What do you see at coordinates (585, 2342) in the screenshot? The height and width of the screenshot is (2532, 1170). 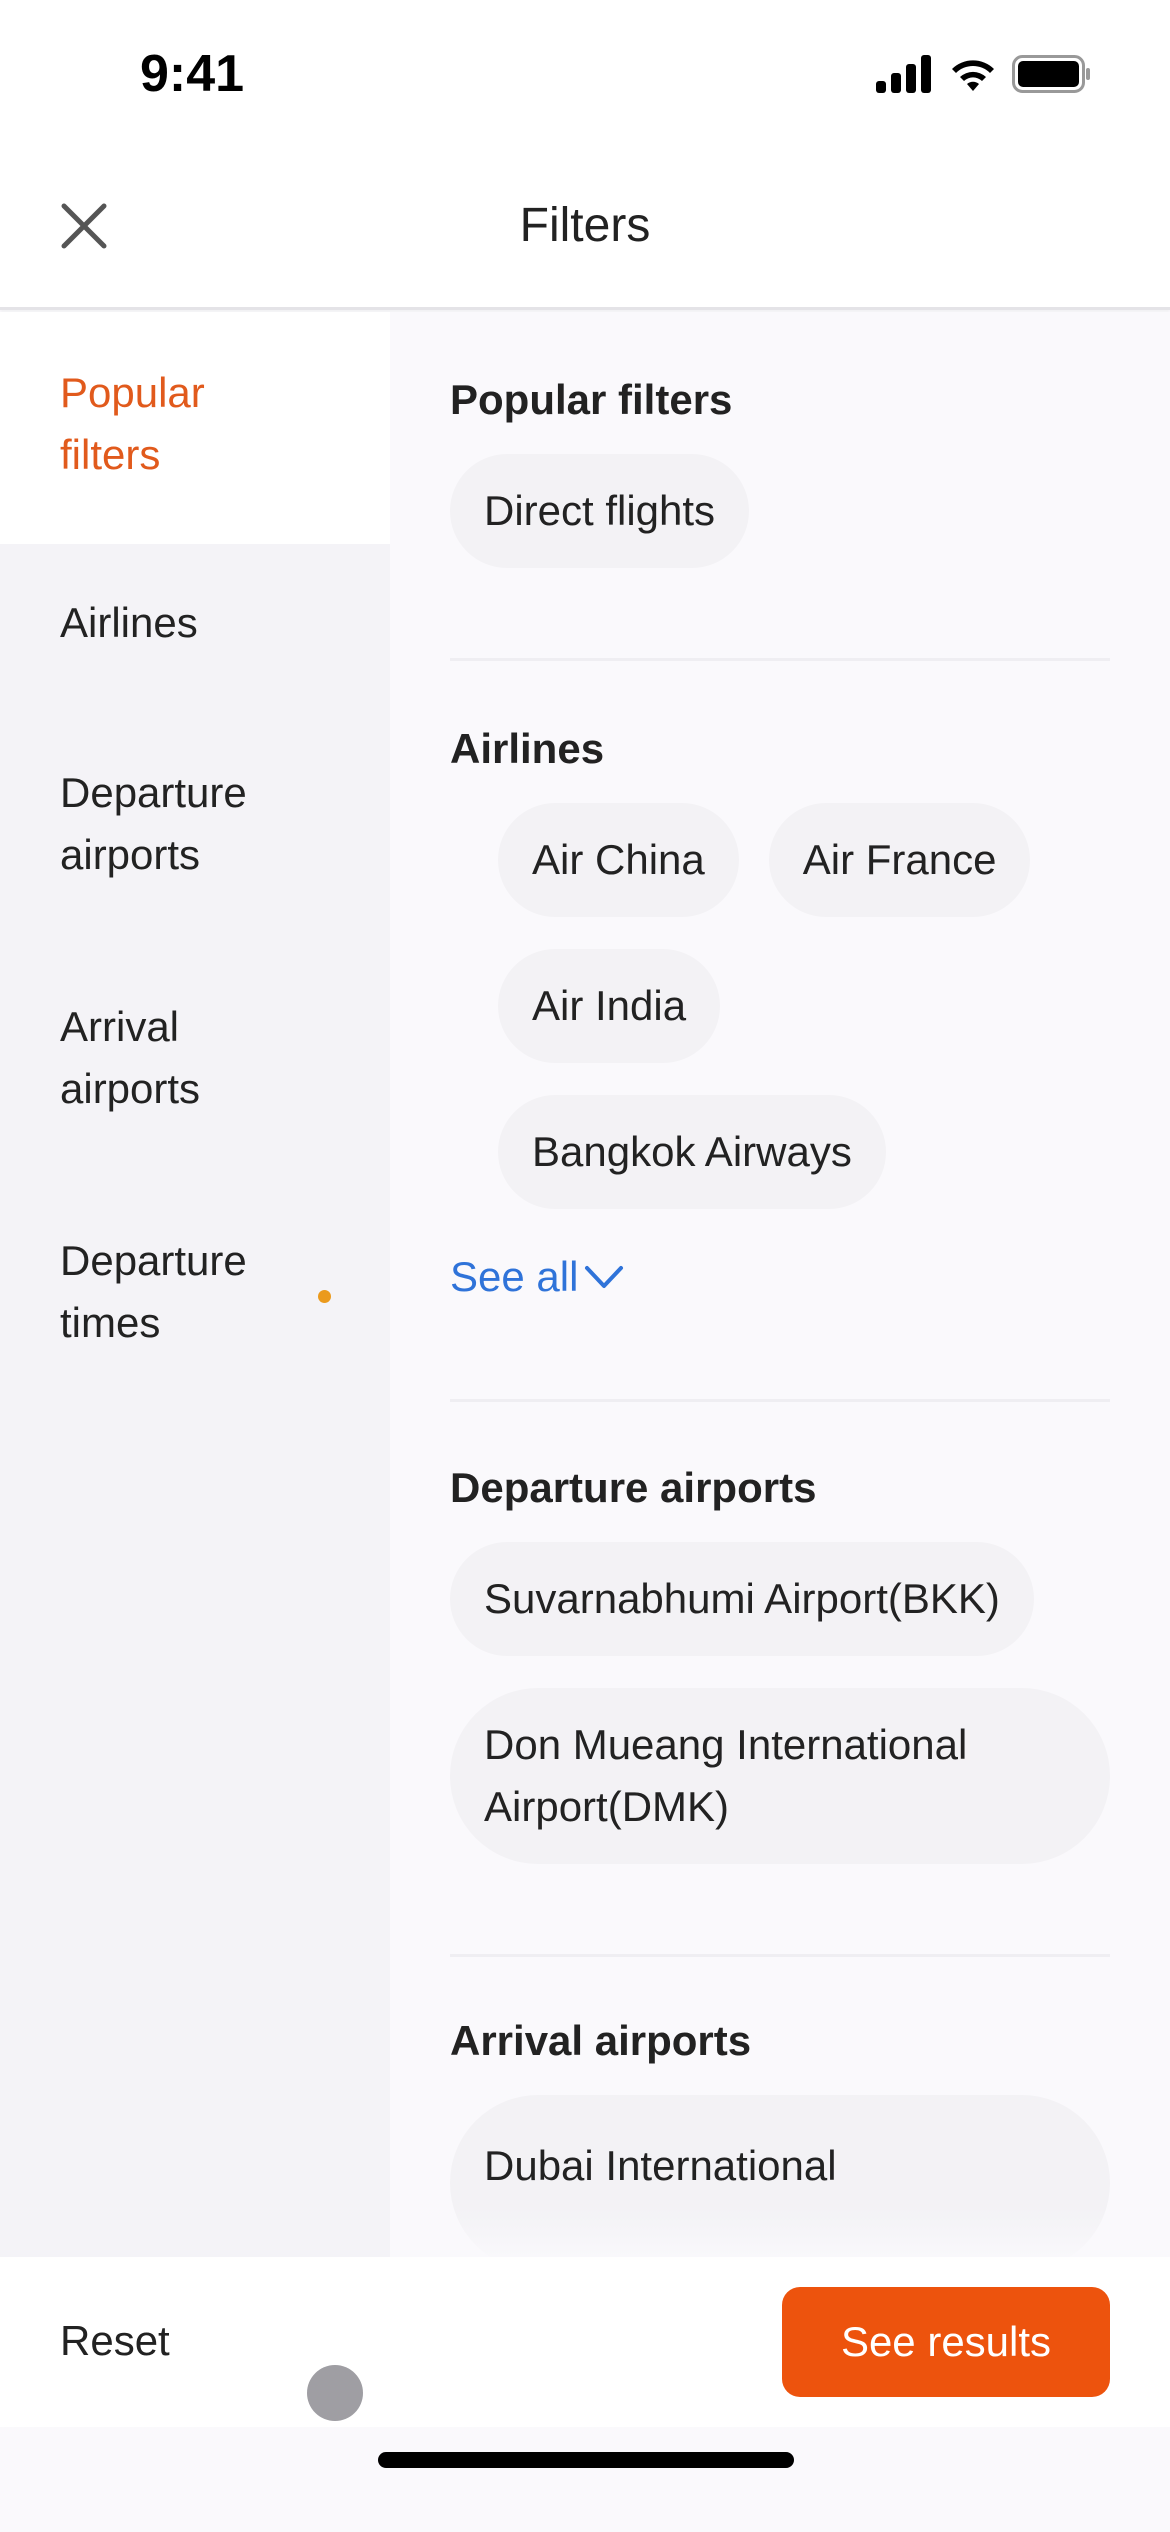 I see `filter-footer: Reset See results` at bounding box center [585, 2342].